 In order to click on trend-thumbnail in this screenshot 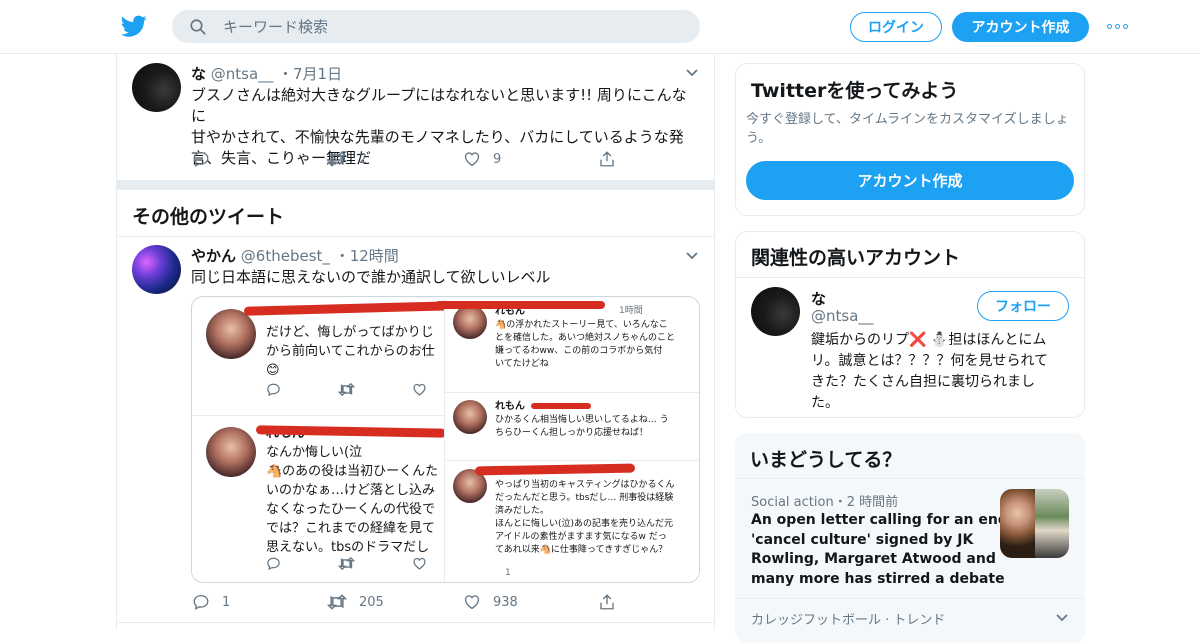, I will do `click(1034, 523)`.